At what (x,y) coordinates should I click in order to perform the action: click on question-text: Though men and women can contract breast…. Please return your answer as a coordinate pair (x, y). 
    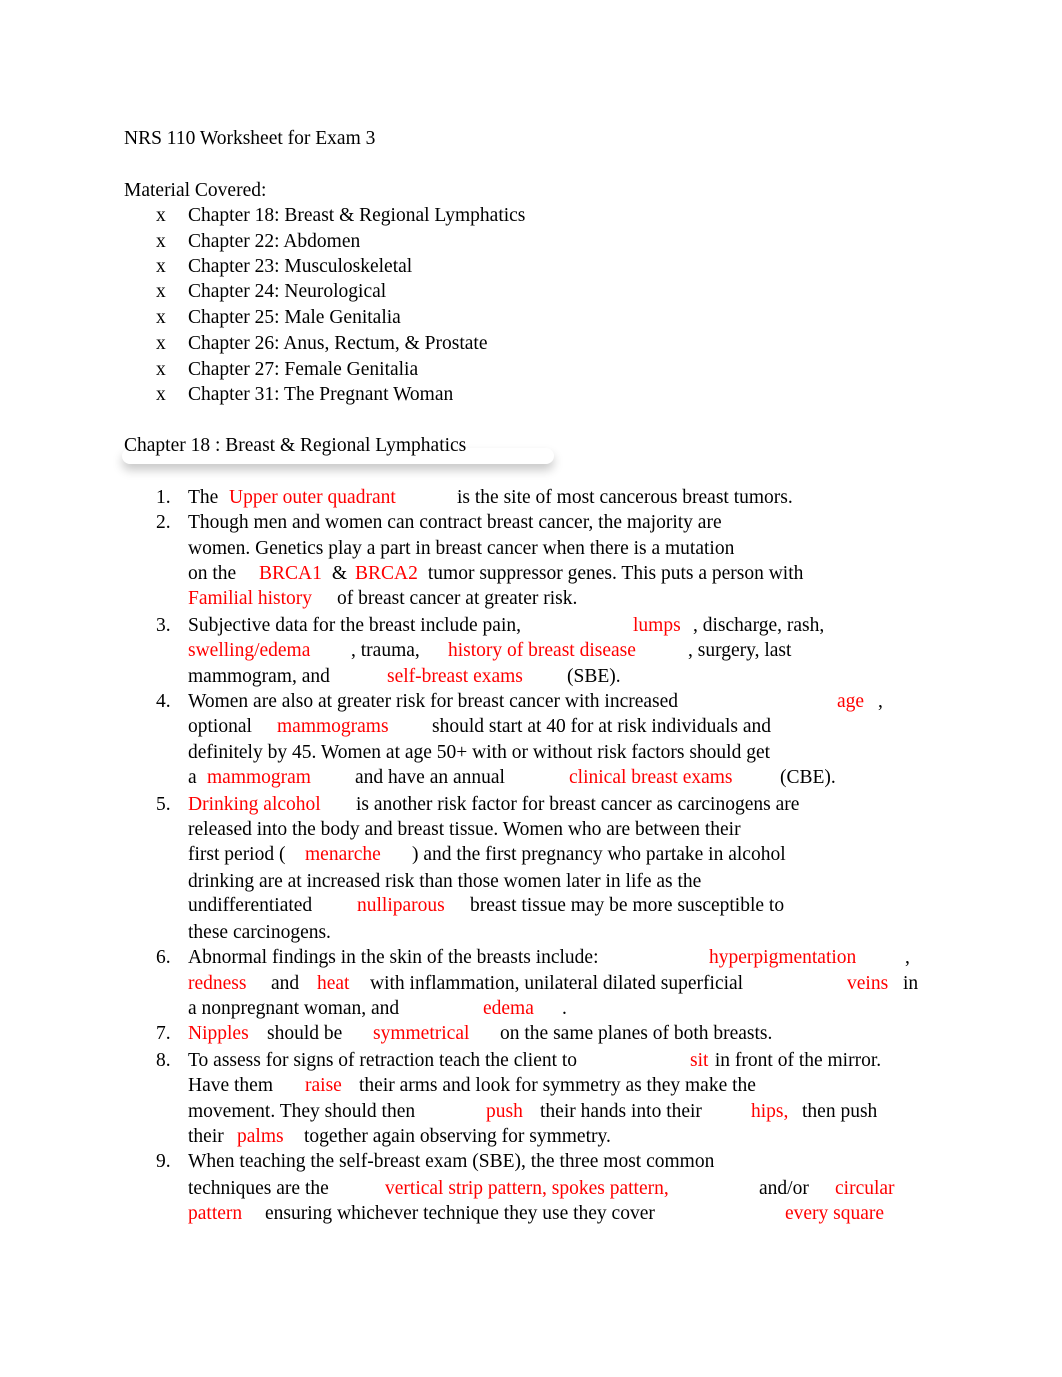
    Looking at the image, I should click on (455, 522).